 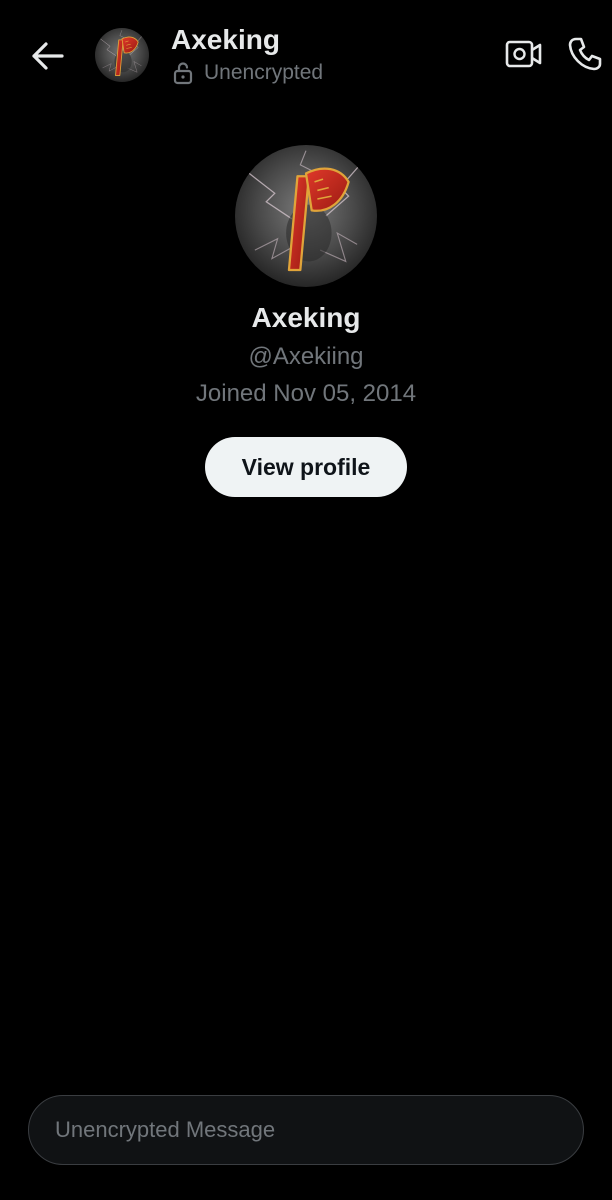 I want to click on video-call-icon, so click(x=523, y=54).